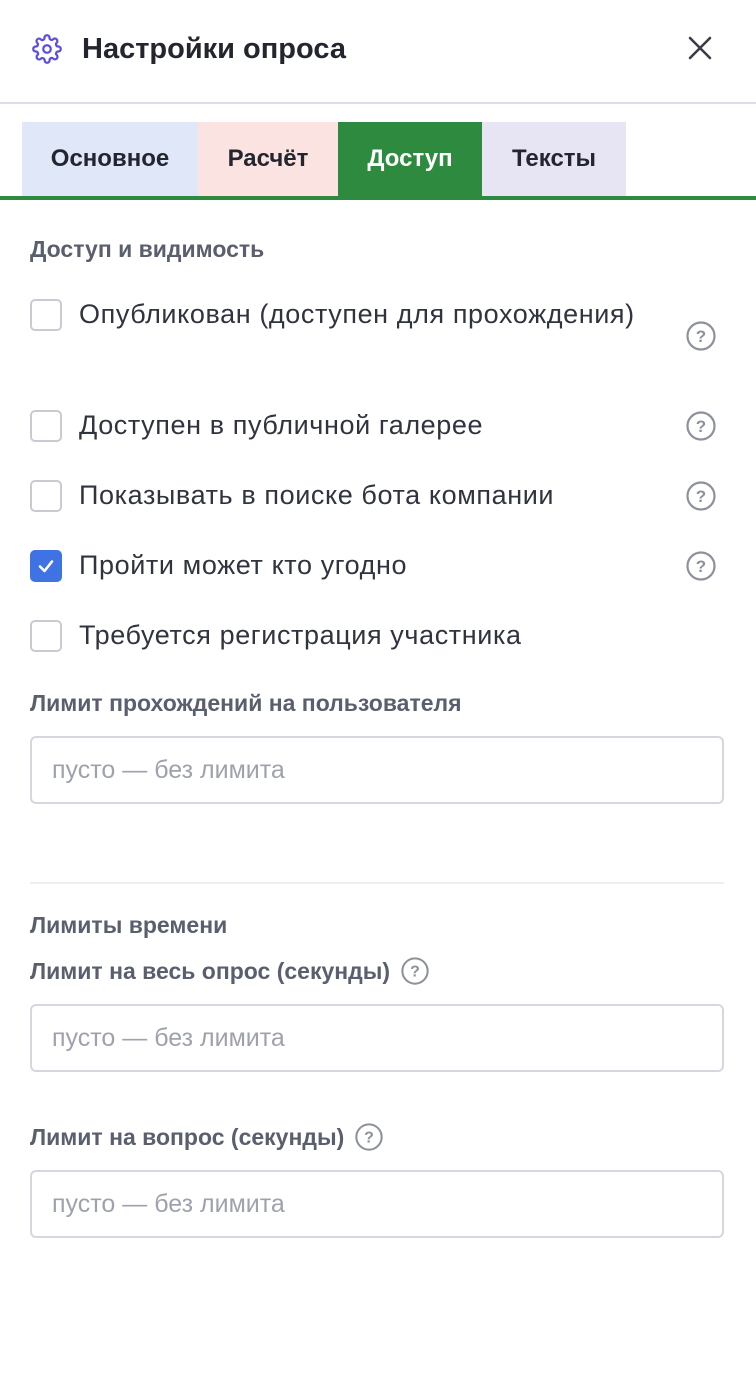 The image size is (756, 1400). I want to click on tab-calculation: Расчёт, so click(268, 159).